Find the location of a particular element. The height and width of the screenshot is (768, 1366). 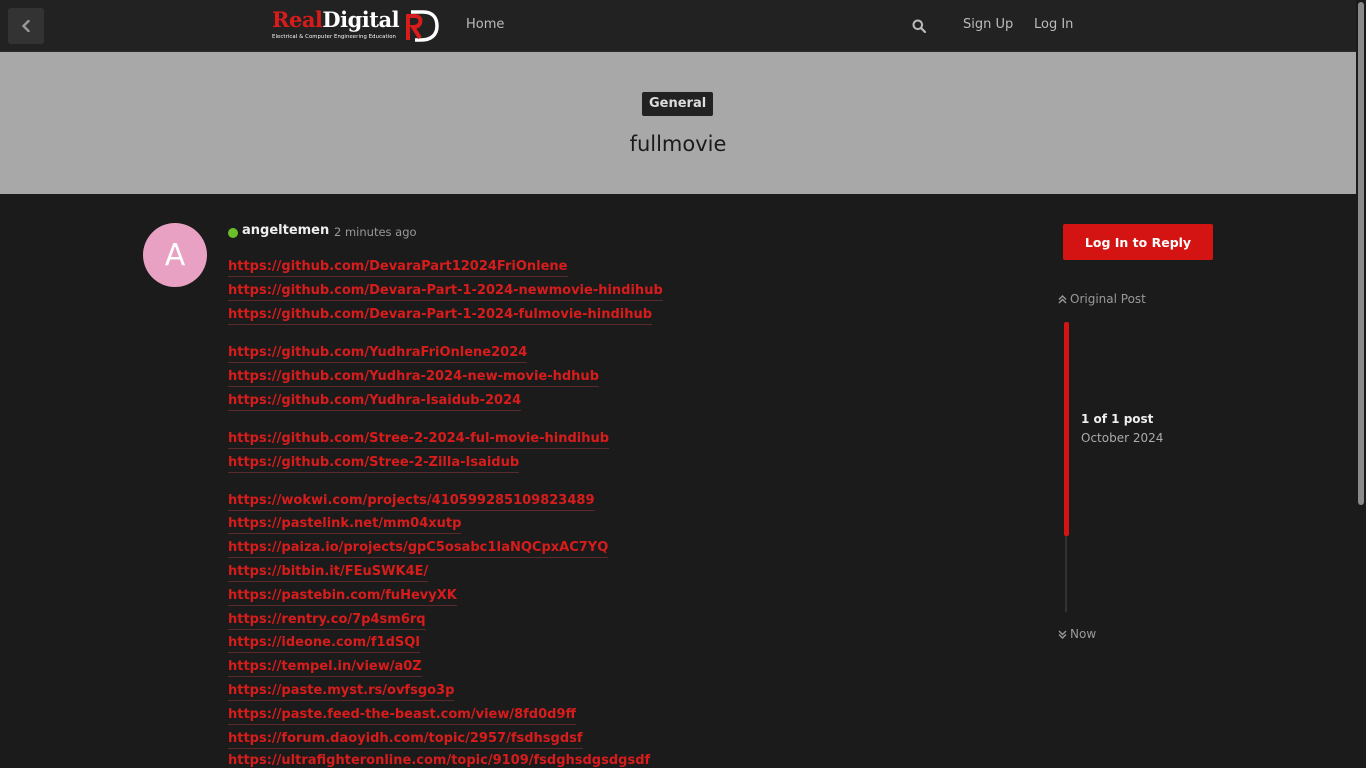

post-link: https://pastelink.net/mm04xutp is located at coordinates (345, 524).